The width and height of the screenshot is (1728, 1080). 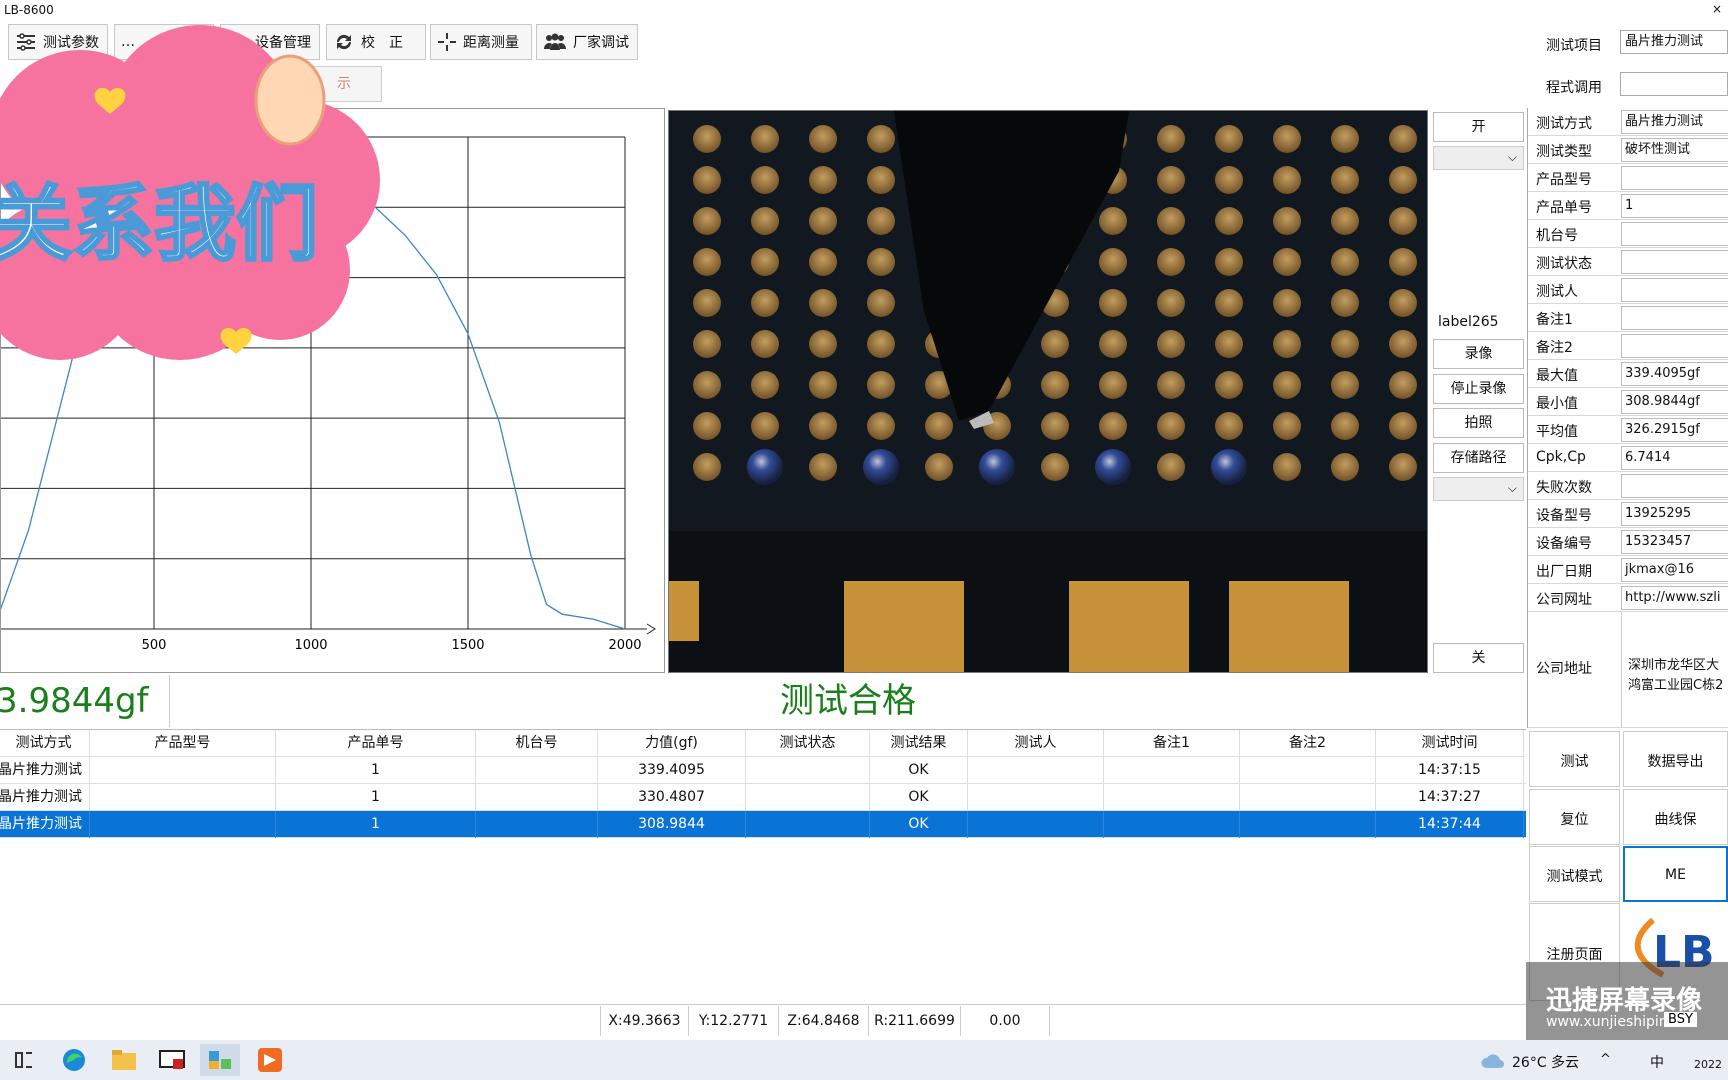 I want to click on property-value: 6.7414, so click(x=1674, y=458).